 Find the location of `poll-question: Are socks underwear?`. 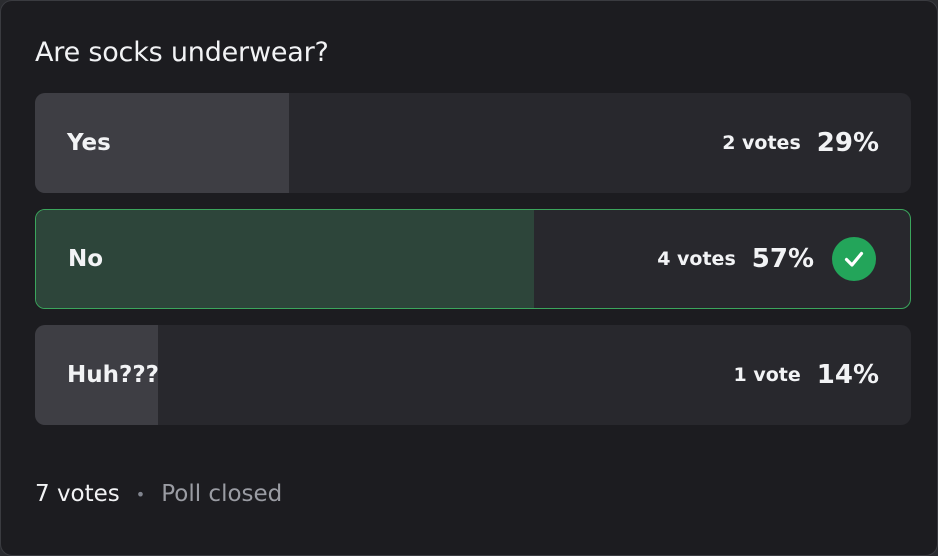

poll-question: Are socks underwear? is located at coordinates (182, 52).